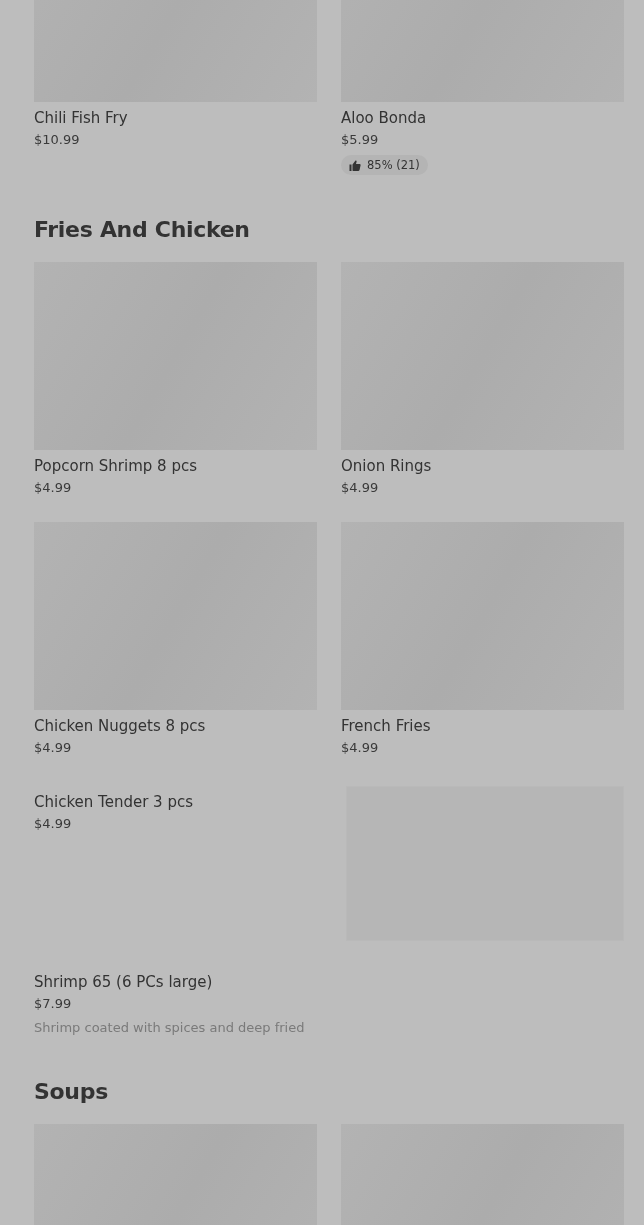  Describe the element at coordinates (386, 466) in the screenshot. I see `item-name: Onion Rings` at that location.